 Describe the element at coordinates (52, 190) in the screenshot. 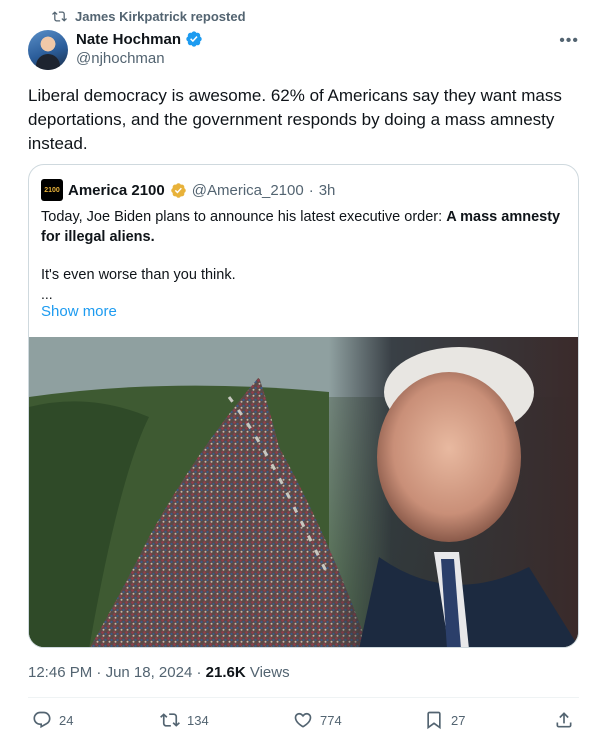

I see `quote-avatar-logo: 2100` at that location.